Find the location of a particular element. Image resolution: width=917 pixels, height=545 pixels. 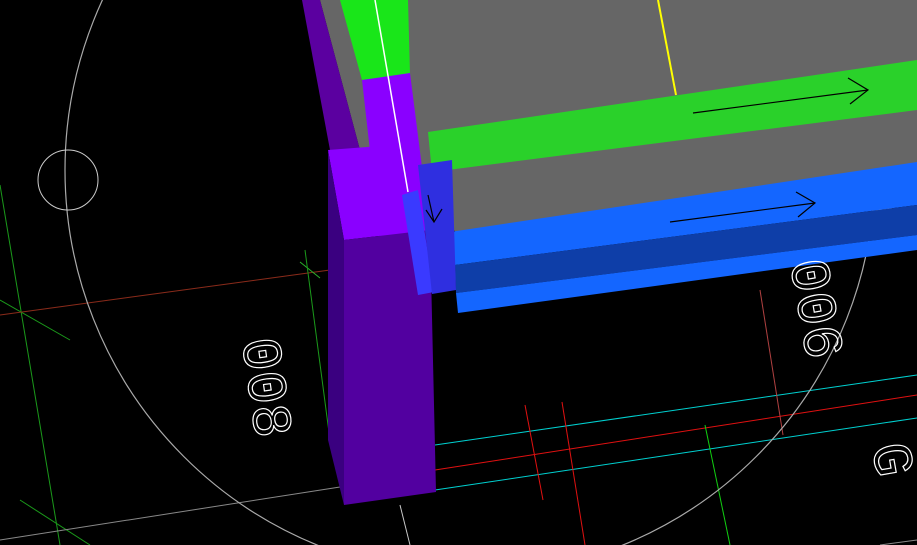

outline-label: 006 is located at coordinates (813, 309).